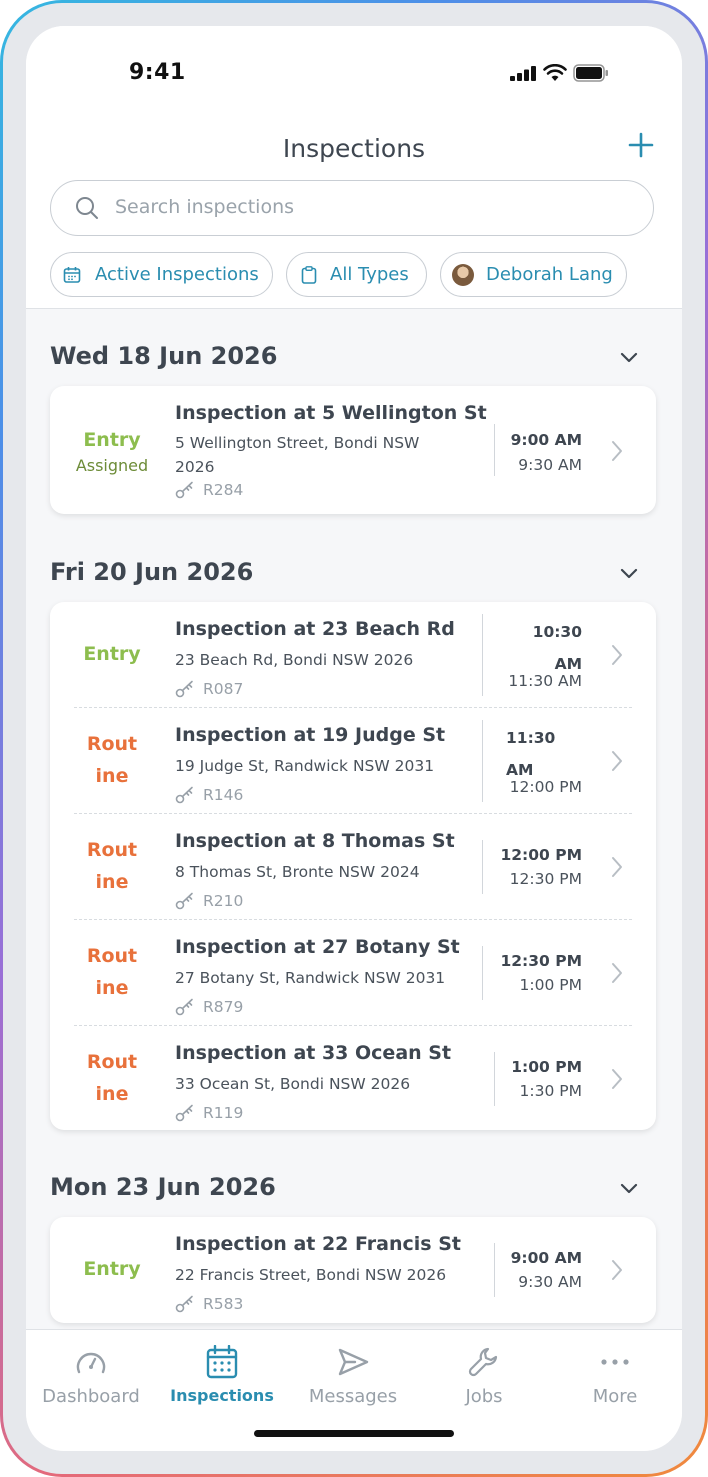 The height and width of the screenshot is (1477, 708). Describe the element at coordinates (157, 72) in the screenshot. I see `status-time: 9:41` at that location.